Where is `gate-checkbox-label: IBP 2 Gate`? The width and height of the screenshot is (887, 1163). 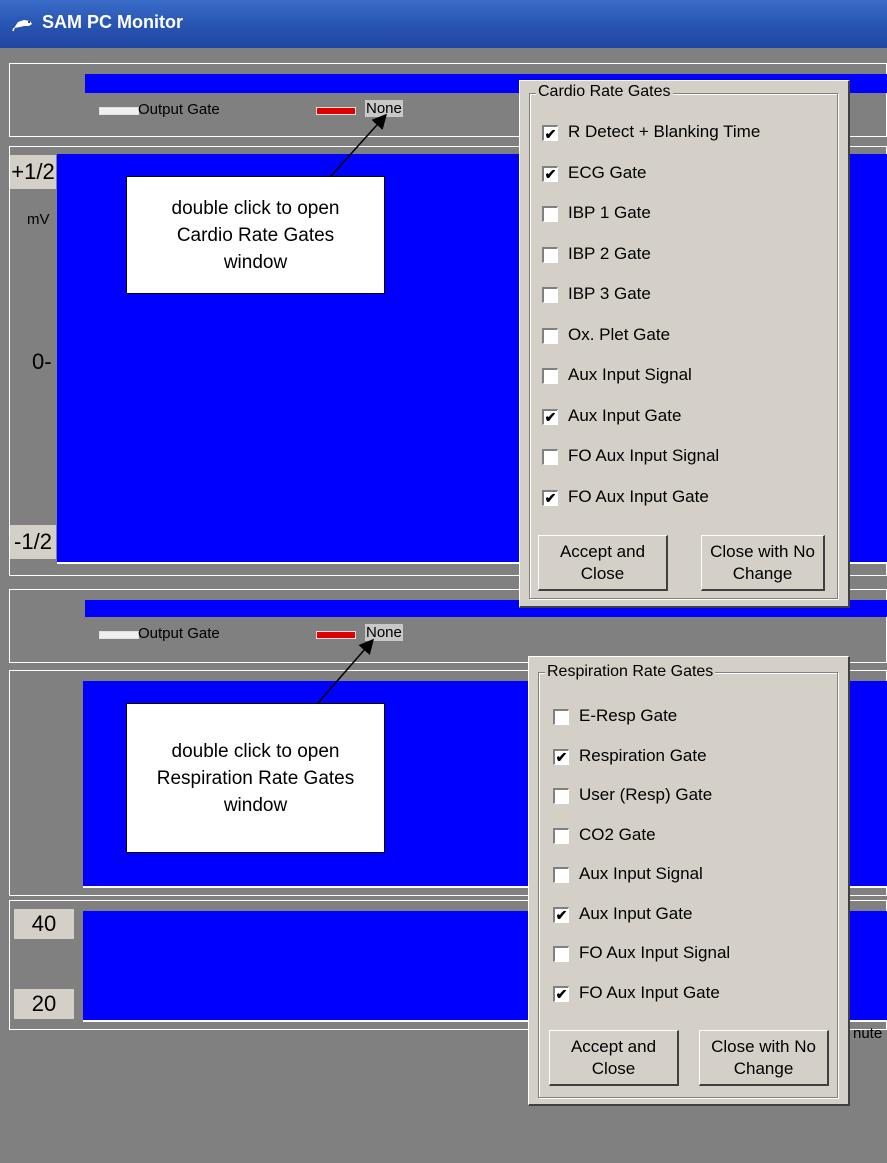 gate-checkbox-label: IBP 2 Gate is located at coordinates (609, 254).